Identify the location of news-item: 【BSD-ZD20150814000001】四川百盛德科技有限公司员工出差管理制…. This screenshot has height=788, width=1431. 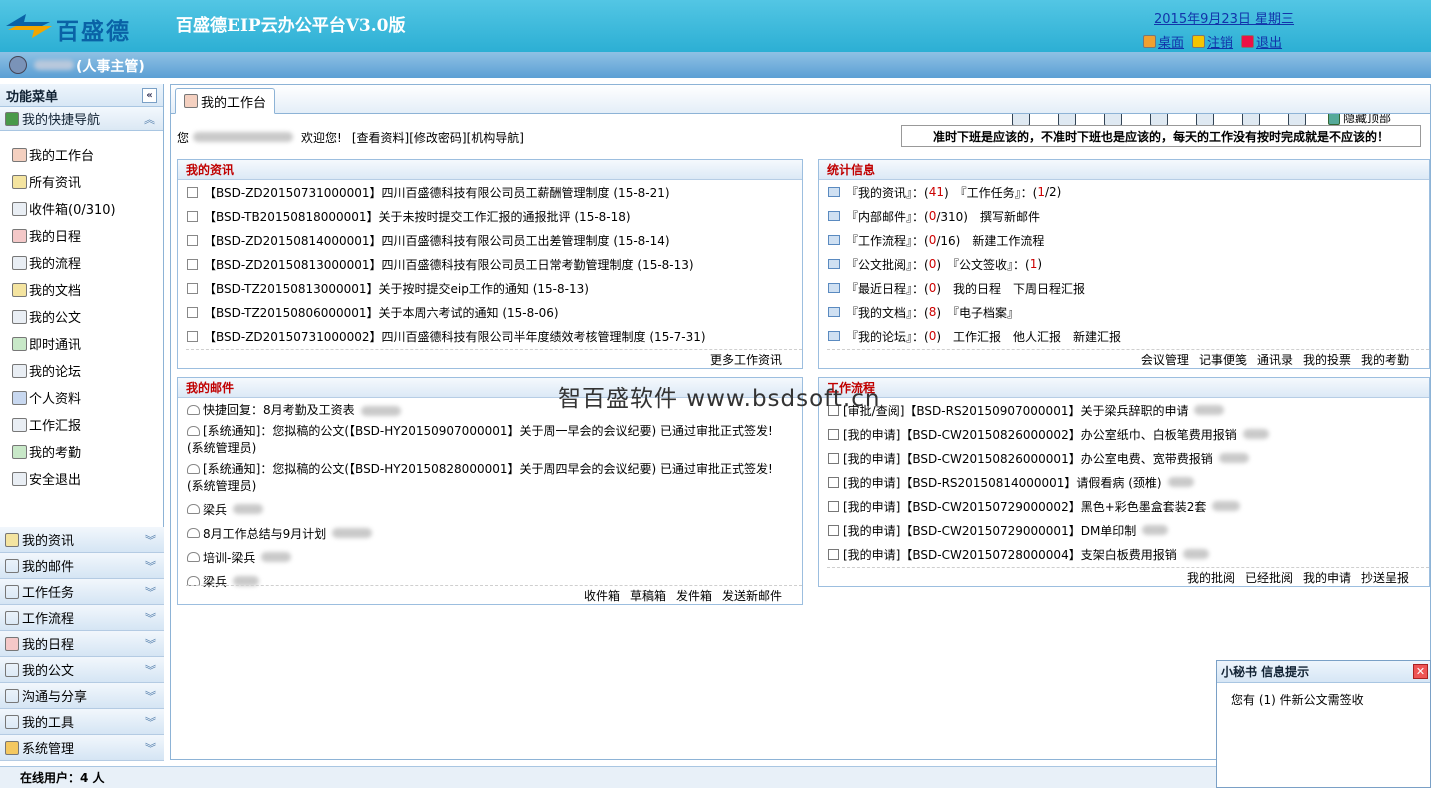
(490, 240).